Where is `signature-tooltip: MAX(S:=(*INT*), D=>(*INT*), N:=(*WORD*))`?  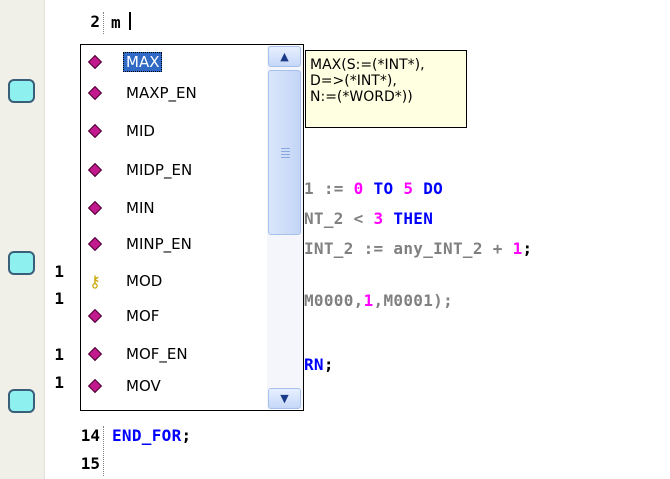
signature-tooltip: MAX(S:=(*INT*), D=>(*INT*), N:=(*WORD*)) is located at coordinates (386, 89).